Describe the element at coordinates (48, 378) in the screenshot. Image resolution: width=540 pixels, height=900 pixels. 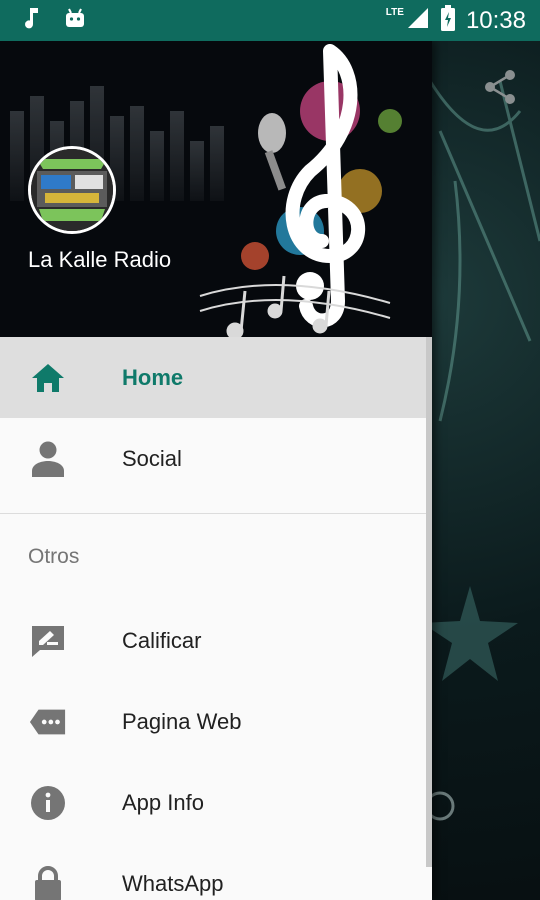
I see `home-icon` at that location.